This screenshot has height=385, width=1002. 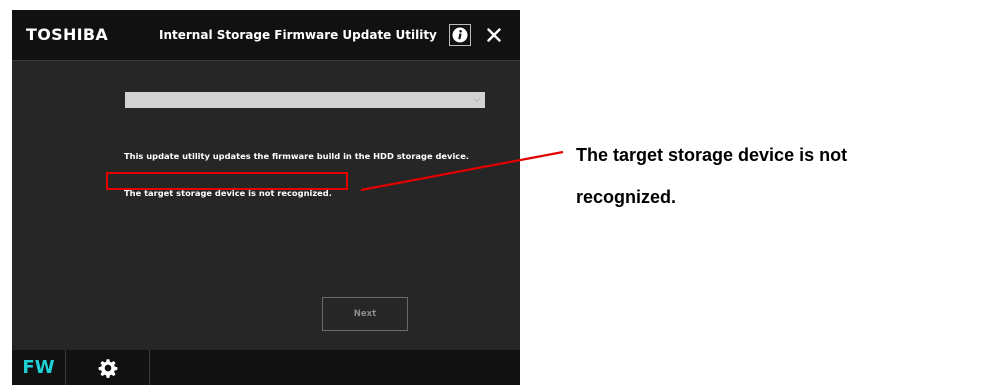 I want to click on gear-icon, so click(x=107, y=368).